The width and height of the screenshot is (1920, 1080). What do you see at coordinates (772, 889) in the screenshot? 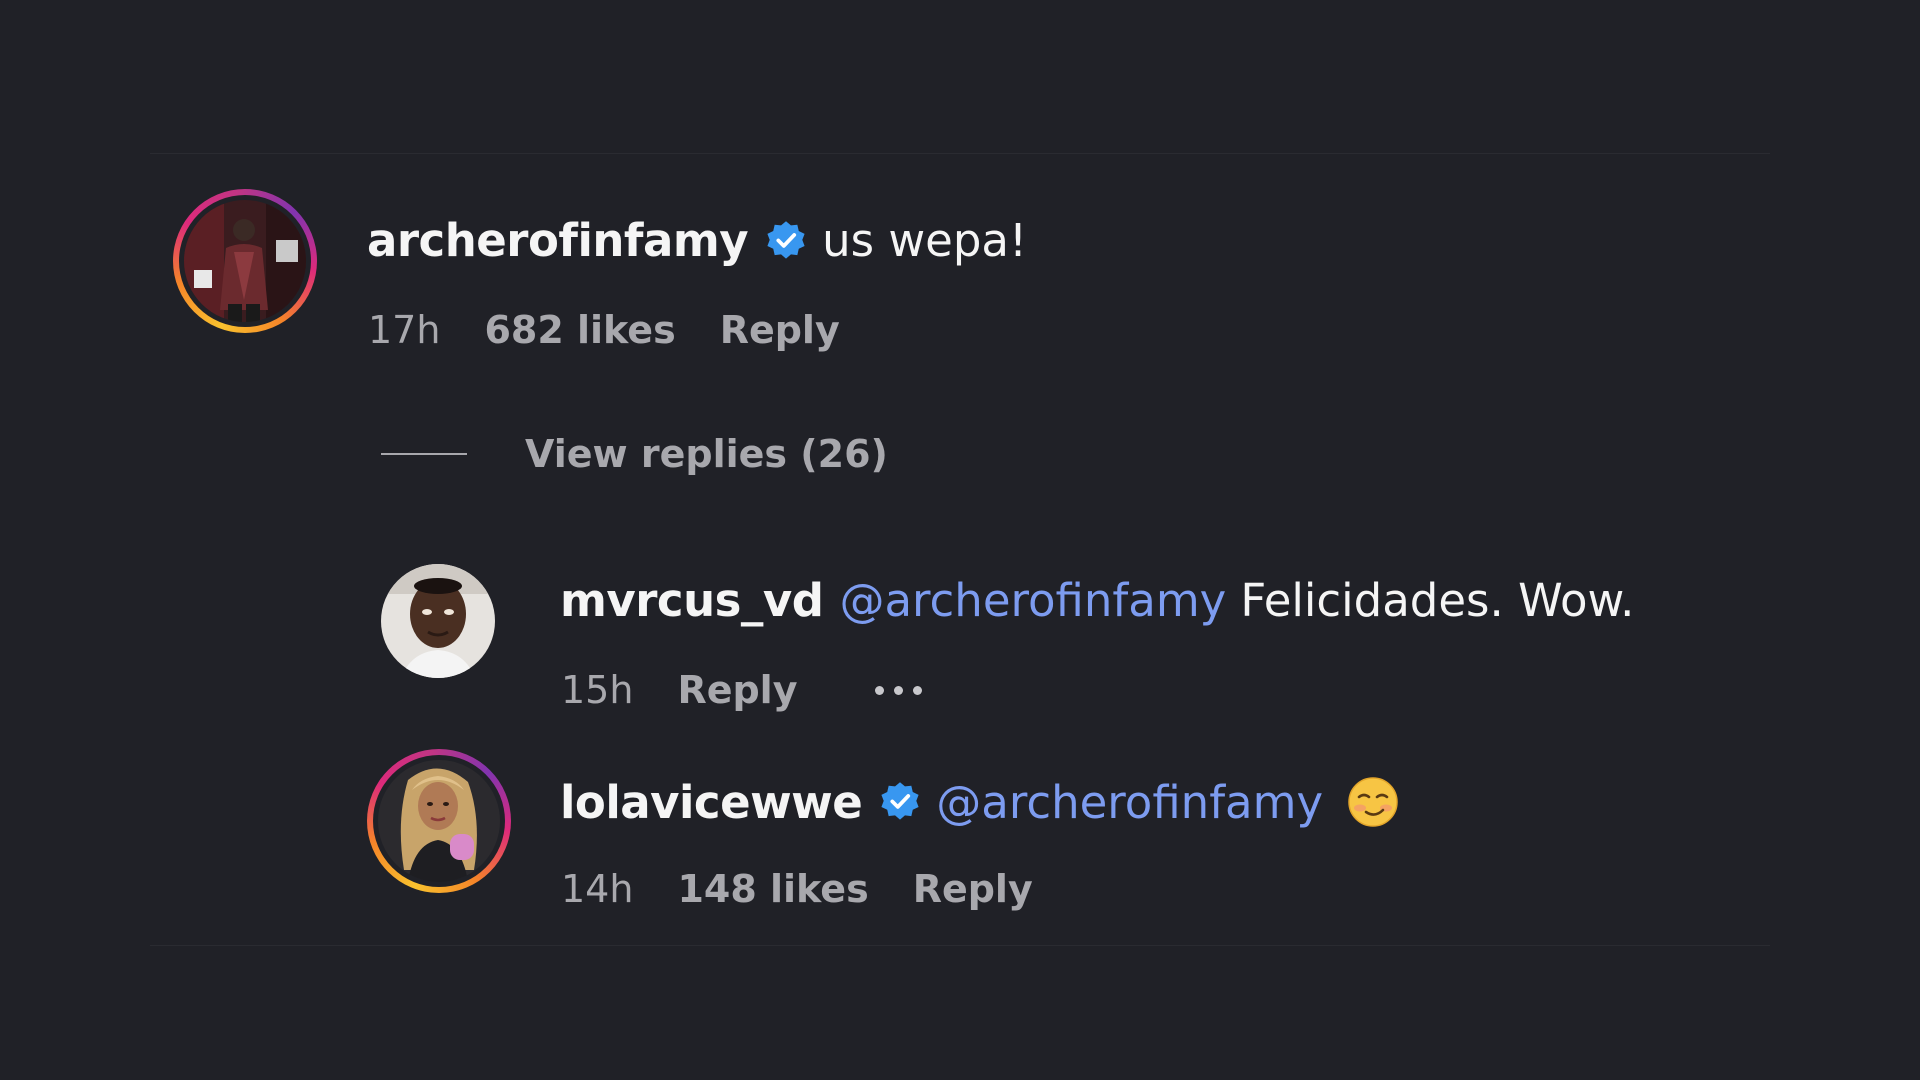
I see `likes-count: 148 likes` at bounding box center [772, 889].